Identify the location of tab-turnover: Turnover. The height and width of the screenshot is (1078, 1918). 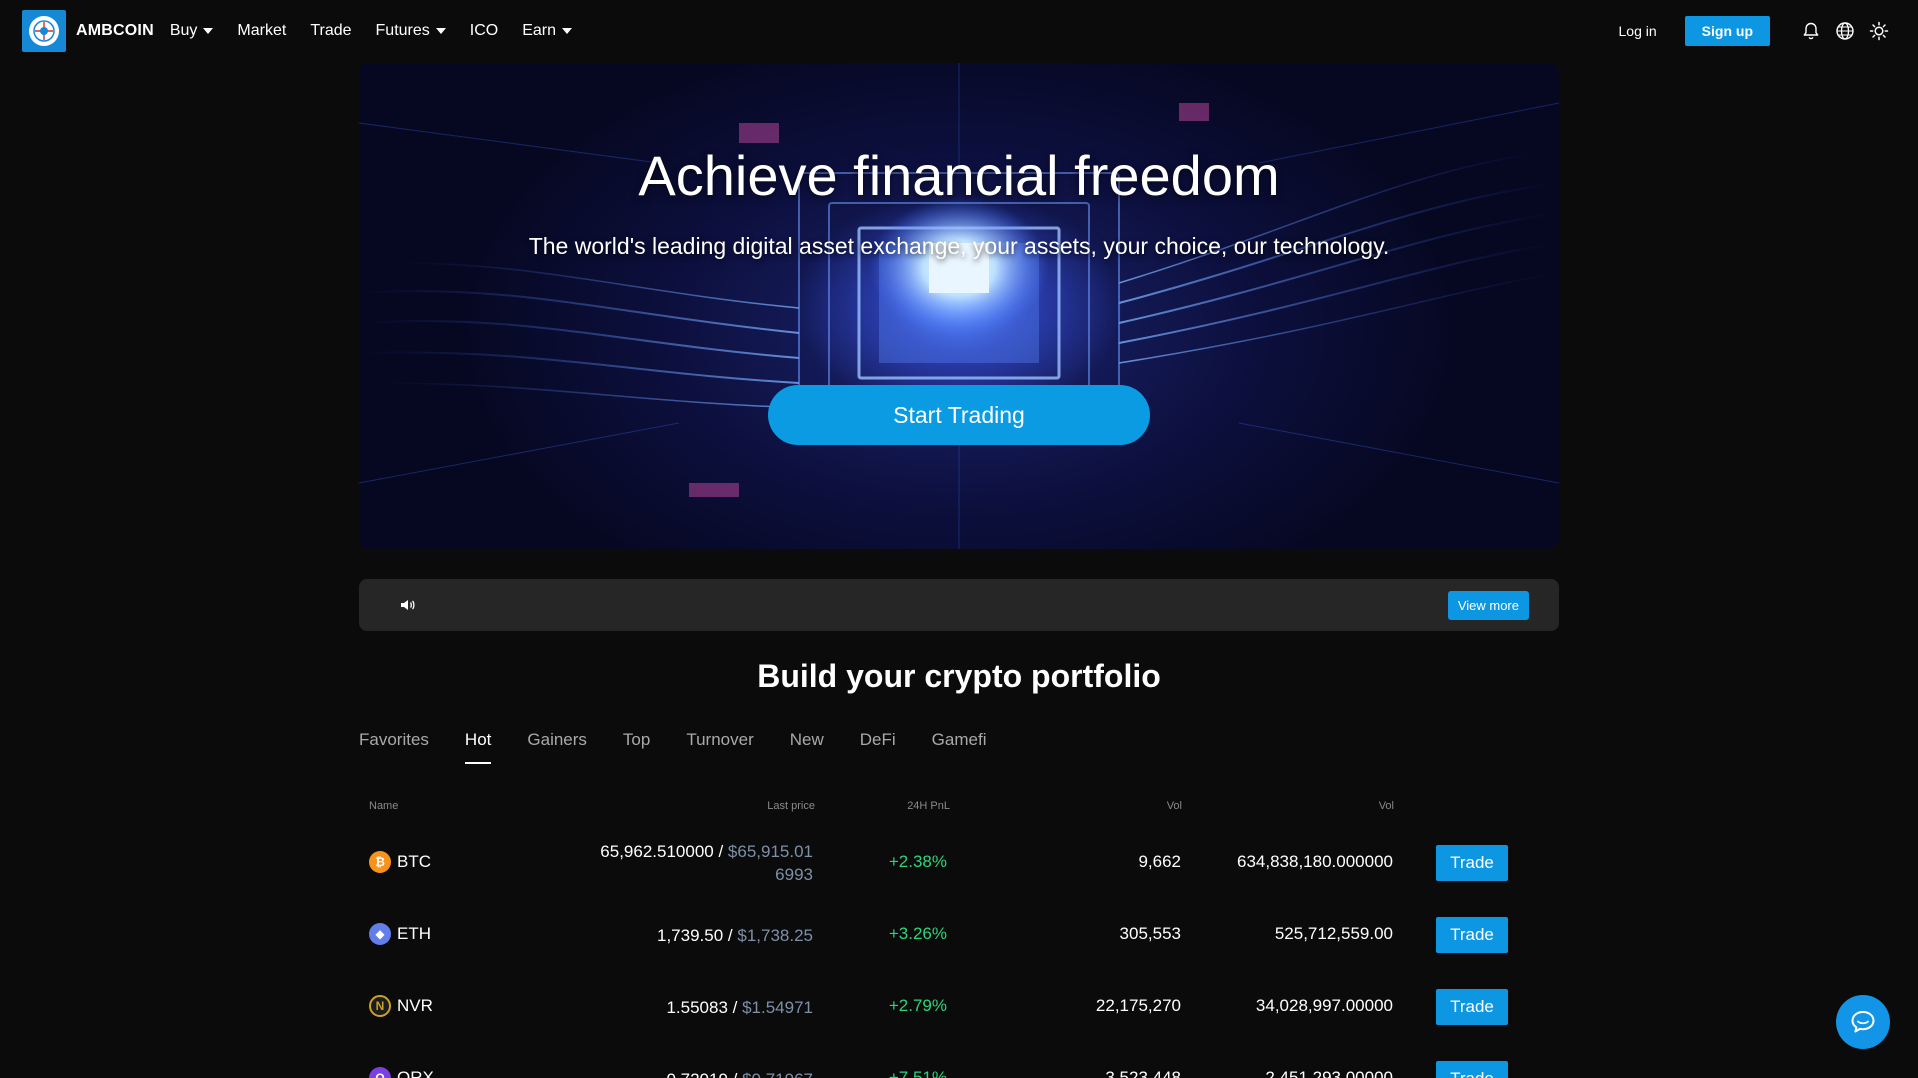
(719, 747).